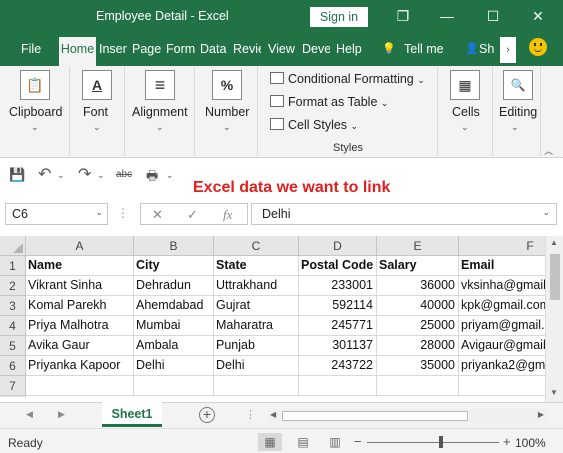 The image size is (563, 453). Describe the element at coordinates (270, 442) in the screenshot. I see `normal-view-icon: ▦` at that location.